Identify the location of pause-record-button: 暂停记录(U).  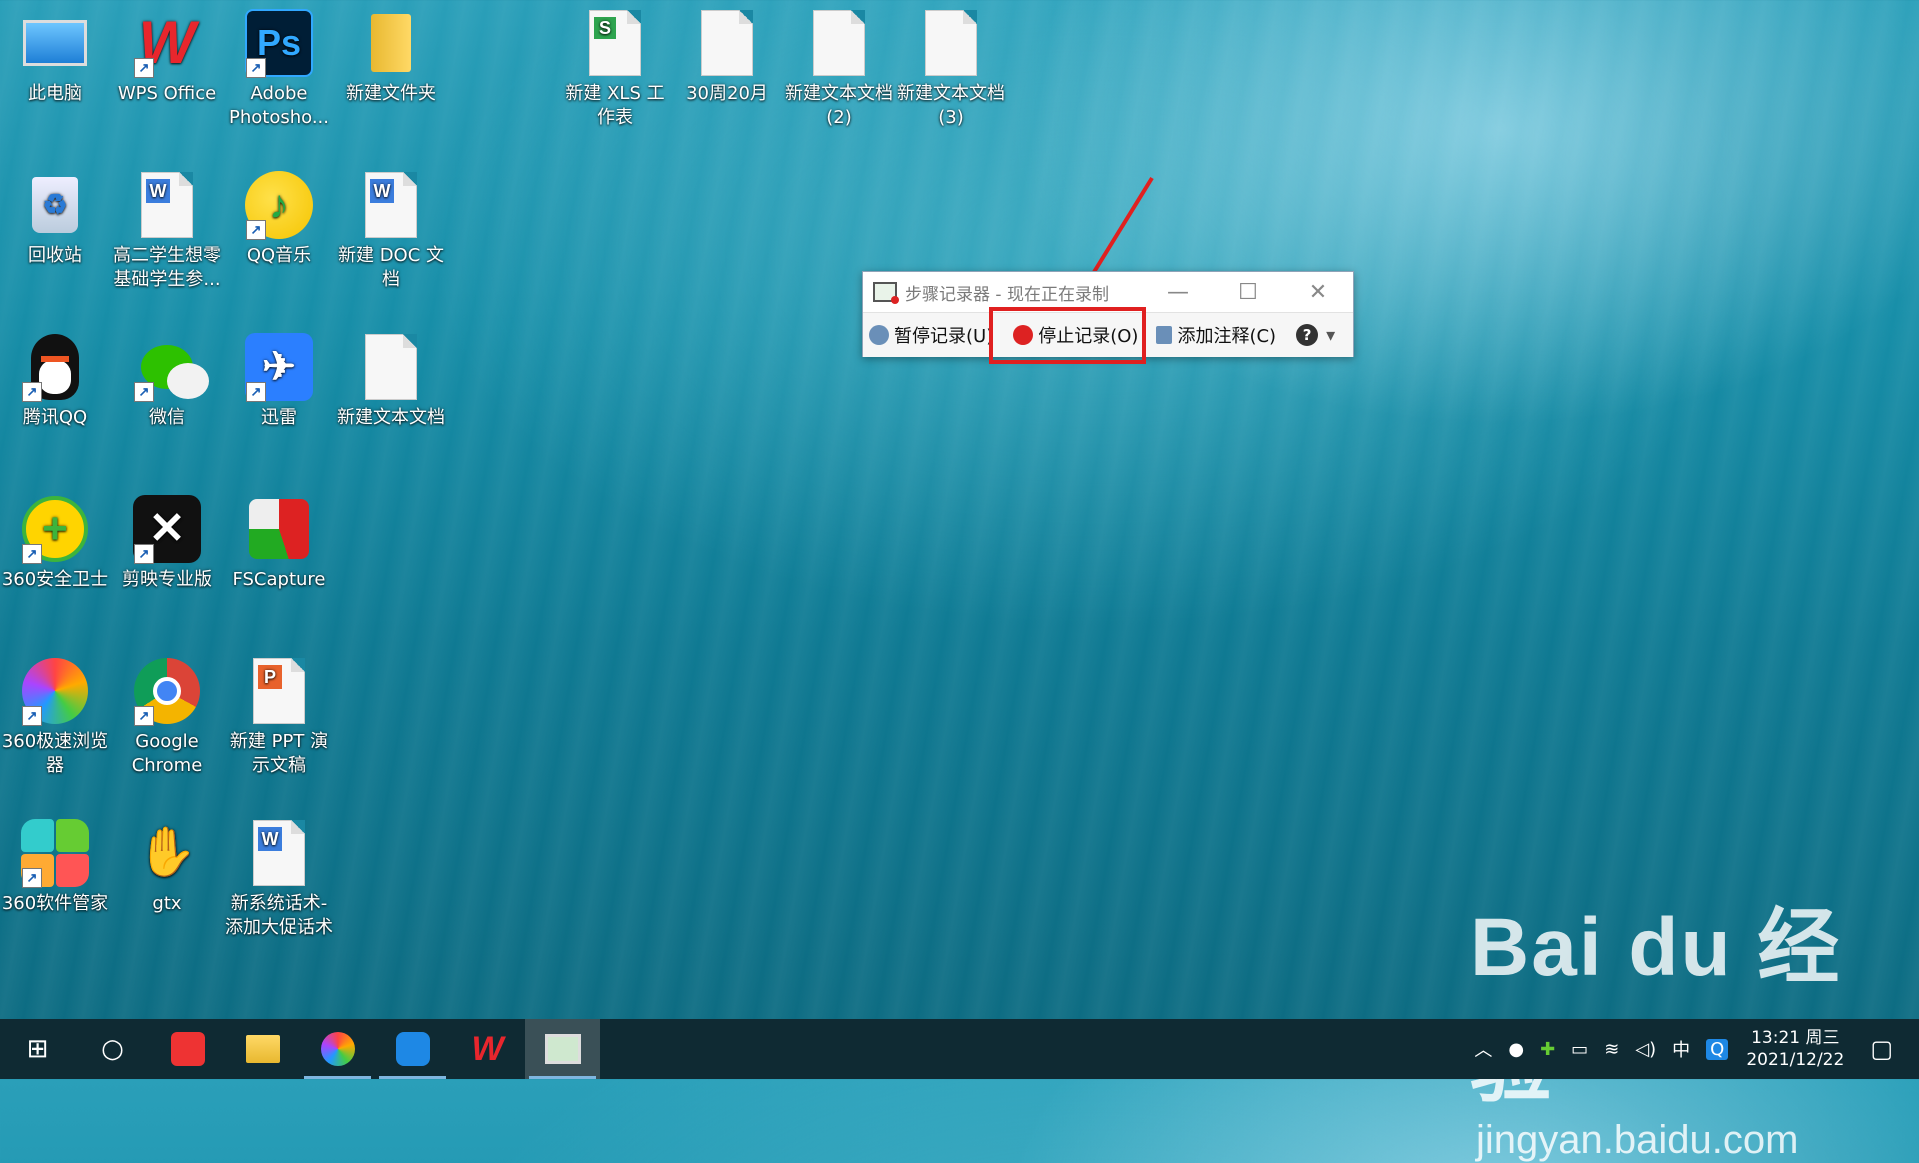
(931, 335).